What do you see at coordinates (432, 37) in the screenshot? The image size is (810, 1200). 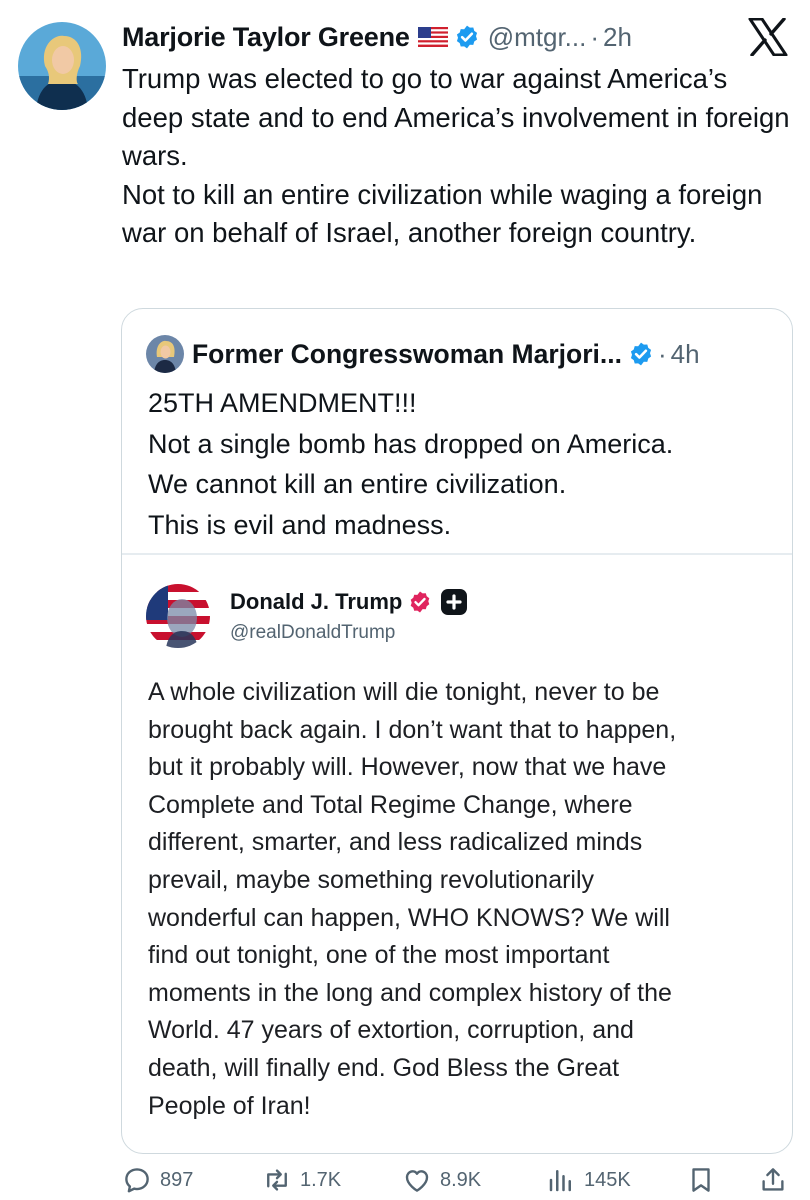 I see `us-flag-icon` at bounding box center [432, 37].